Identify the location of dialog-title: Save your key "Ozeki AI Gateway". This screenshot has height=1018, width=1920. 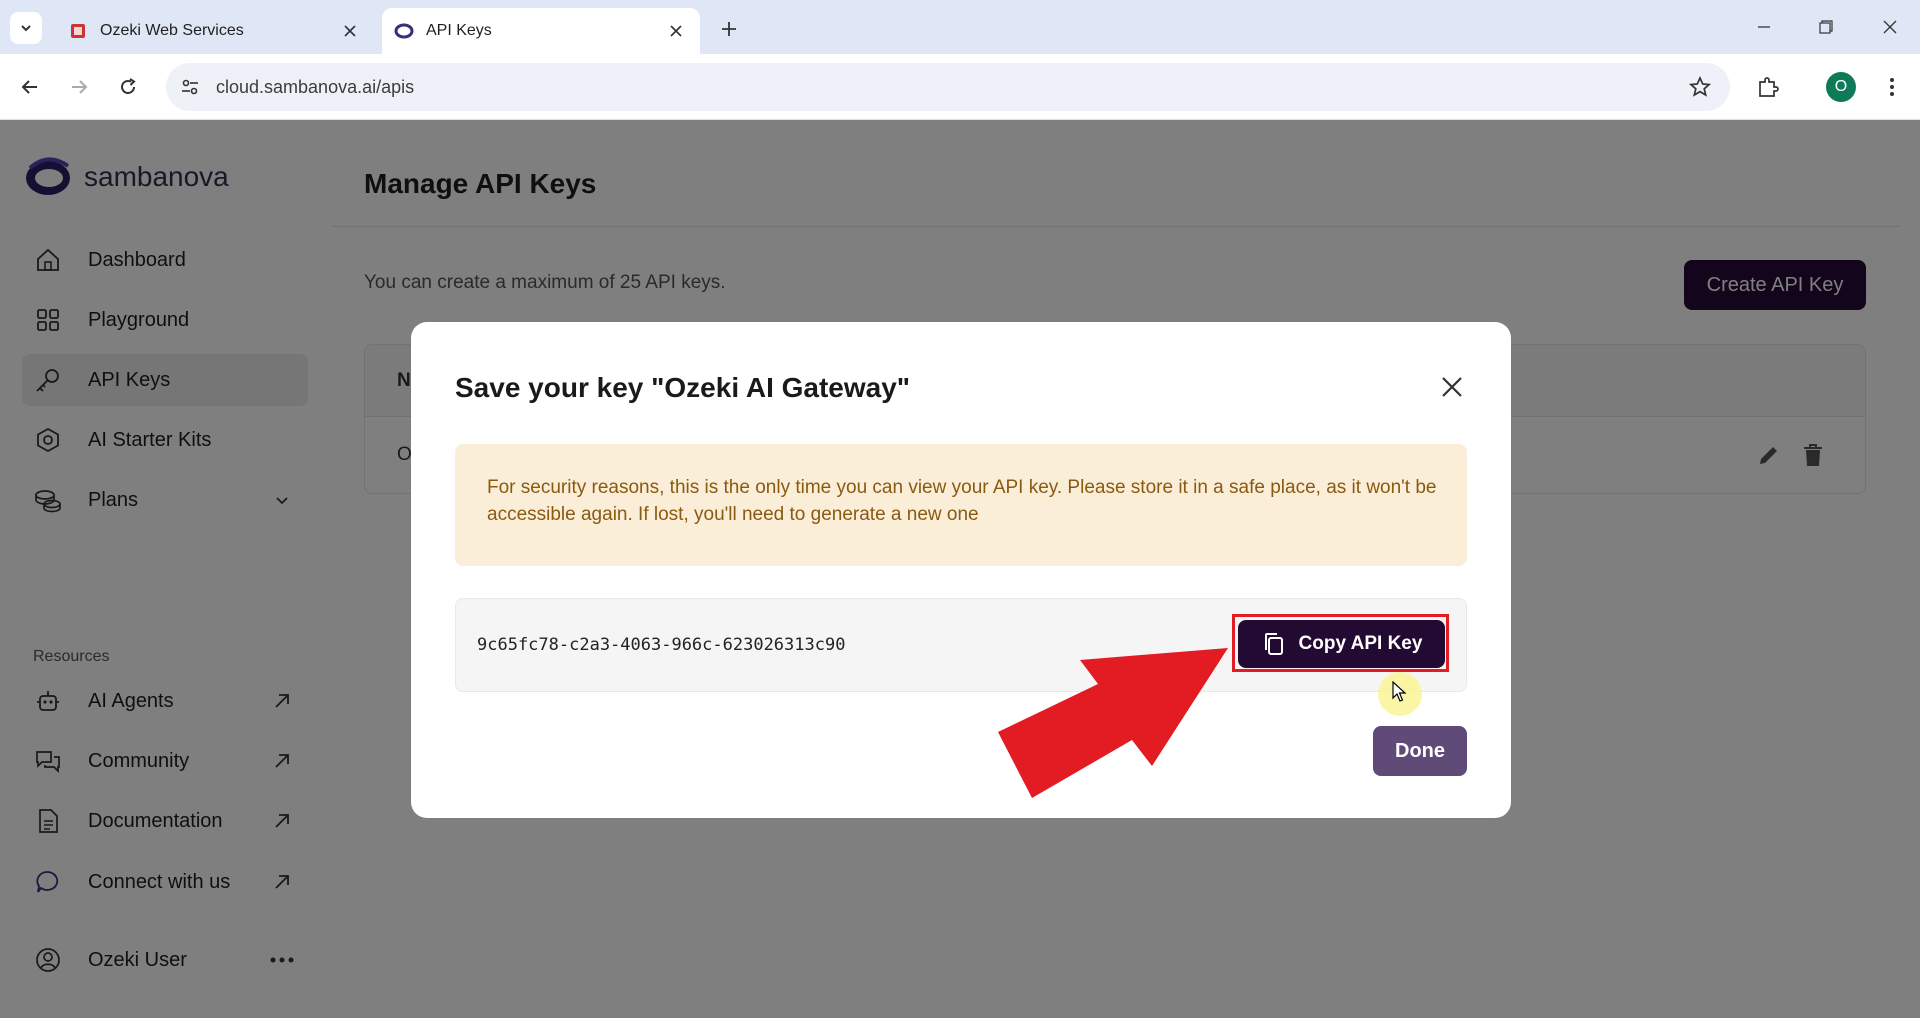
(683, 387).